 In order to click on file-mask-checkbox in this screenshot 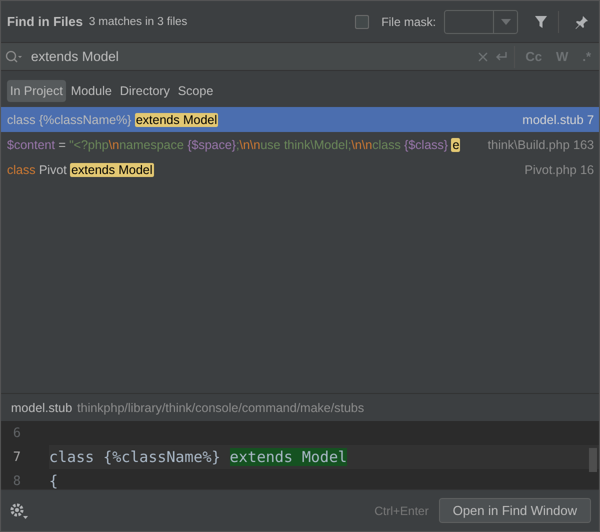, I will do `click(362, 21)`.